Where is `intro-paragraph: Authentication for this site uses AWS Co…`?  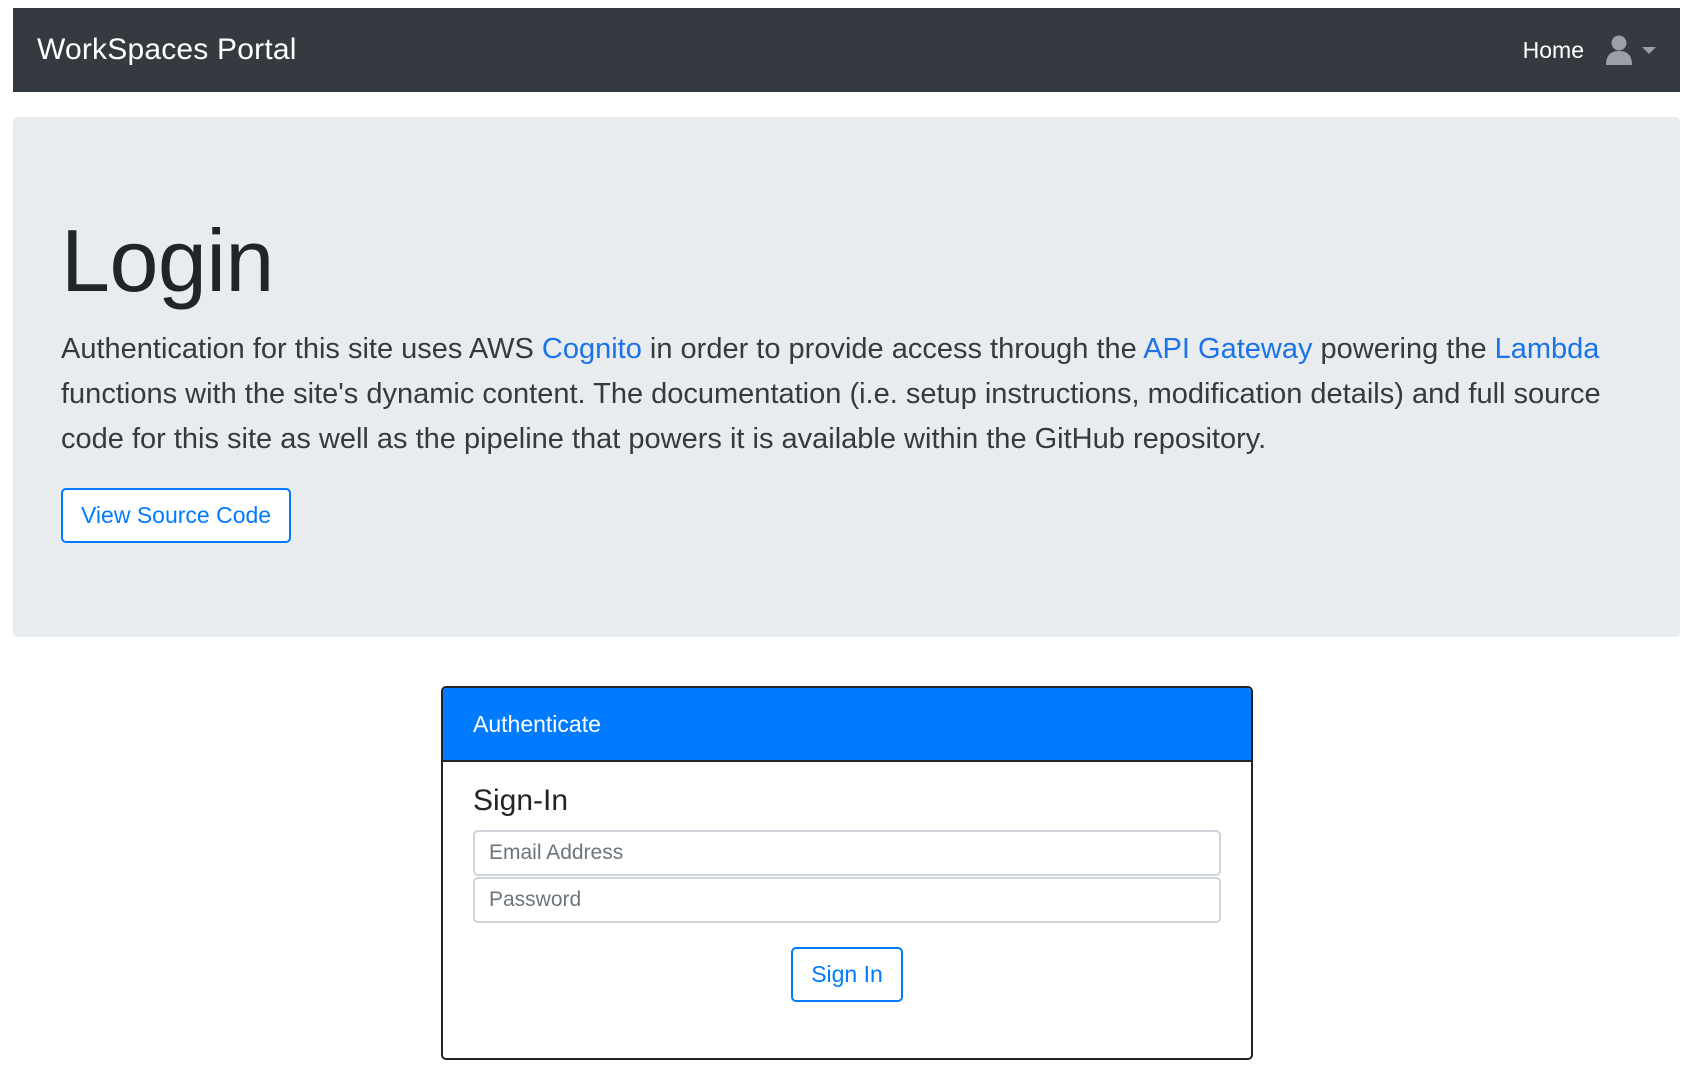 intro-paragraph: Authentication for this site uses AWS Co… is located at coordinates (856, 394).